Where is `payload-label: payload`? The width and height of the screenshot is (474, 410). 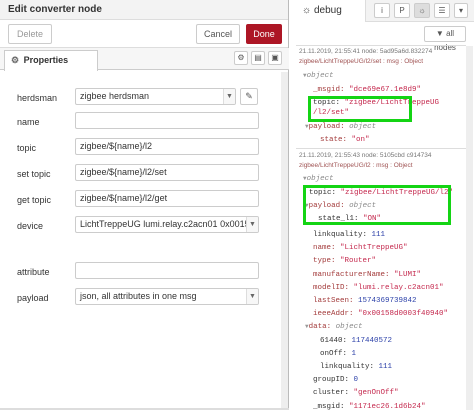
payload-label: payload is located at coordinates (33, 298).